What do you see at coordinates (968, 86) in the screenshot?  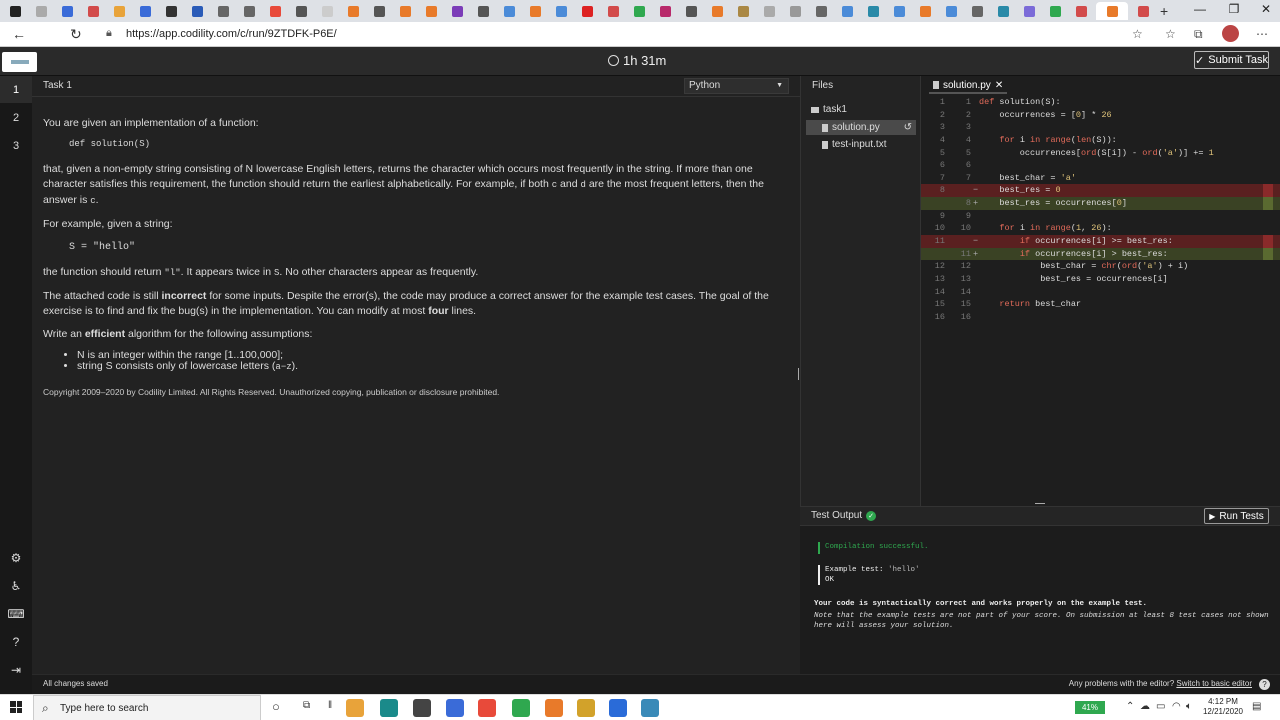 I see `editor-tab-solution: solution.py ✕` at bounding box center [968, 86].